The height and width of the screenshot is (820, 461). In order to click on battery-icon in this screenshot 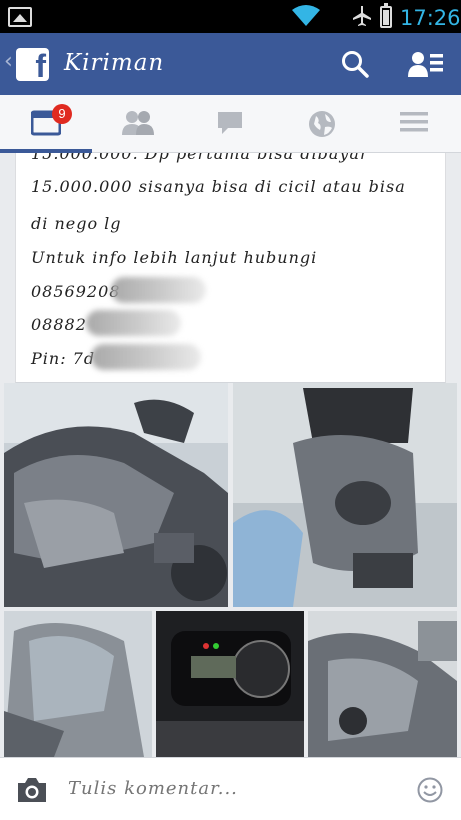, I will do `click(386, 15)`.